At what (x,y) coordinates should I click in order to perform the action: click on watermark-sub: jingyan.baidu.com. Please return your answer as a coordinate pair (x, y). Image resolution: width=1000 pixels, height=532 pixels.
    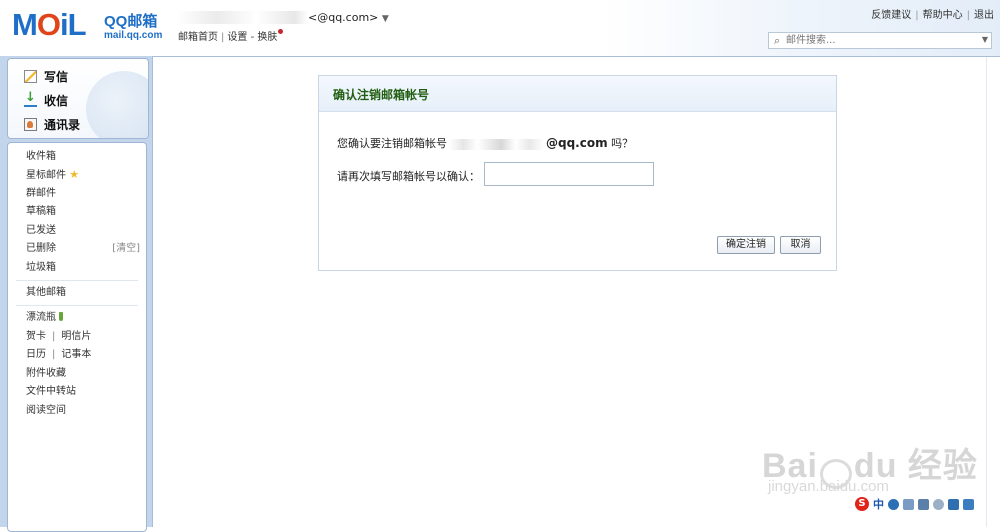
    Looking at the image, I should click on (828, 486).